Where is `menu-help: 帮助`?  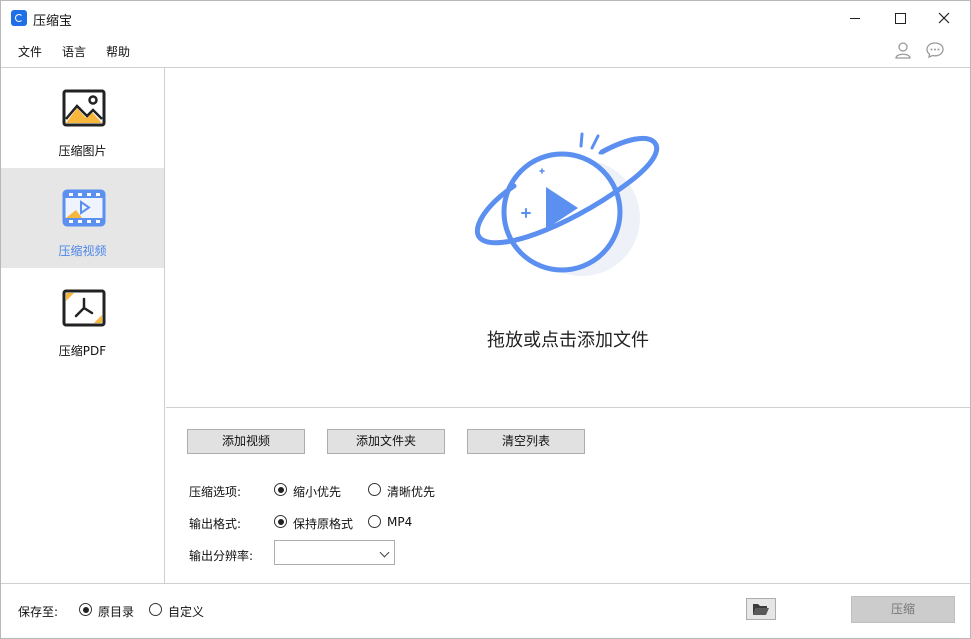 menu-help: 帮助 is located at coordinates (118, 51).